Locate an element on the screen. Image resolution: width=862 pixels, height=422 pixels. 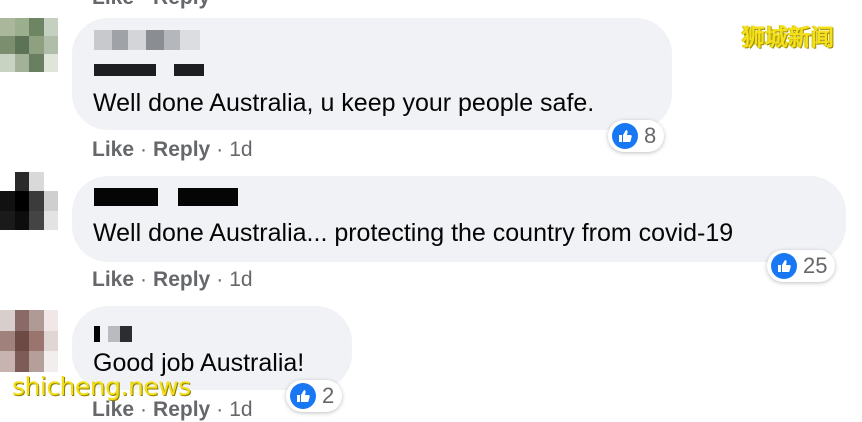
reaction-count: 8 is located at coordinates (636, 136).